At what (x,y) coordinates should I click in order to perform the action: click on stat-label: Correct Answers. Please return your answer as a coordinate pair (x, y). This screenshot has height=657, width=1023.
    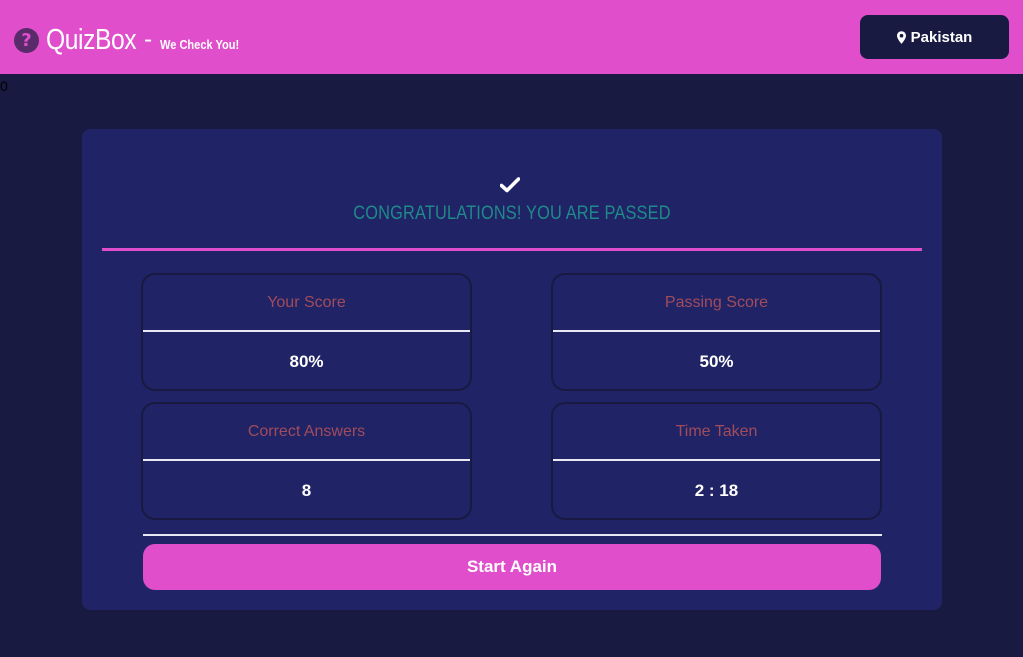
    Looking at the image, I should click on (306, 432).